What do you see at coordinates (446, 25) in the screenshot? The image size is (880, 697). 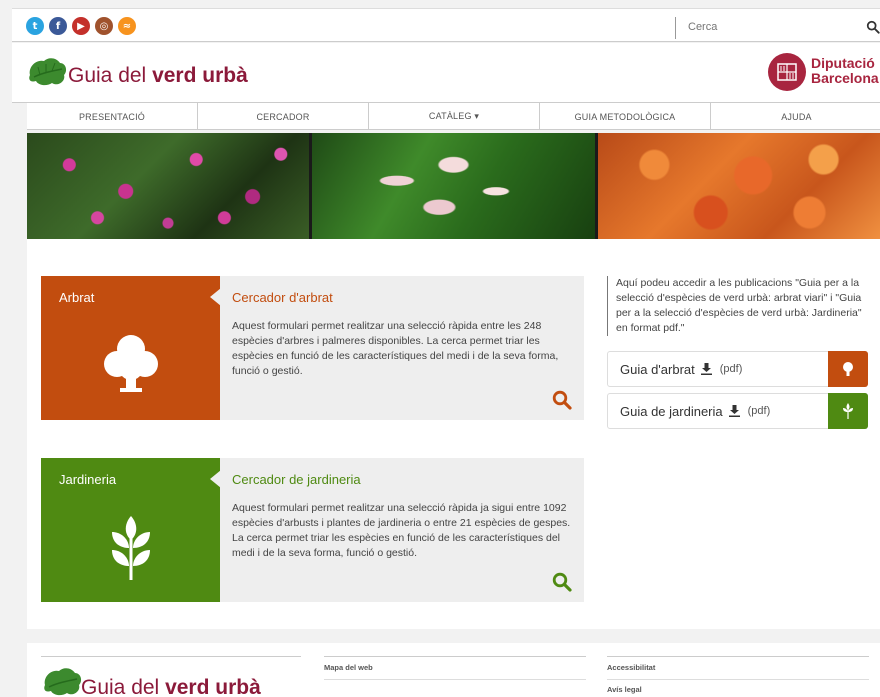 I see `top-bar: t f ▶ ◎ ≈` at bounding box center [446, 25].